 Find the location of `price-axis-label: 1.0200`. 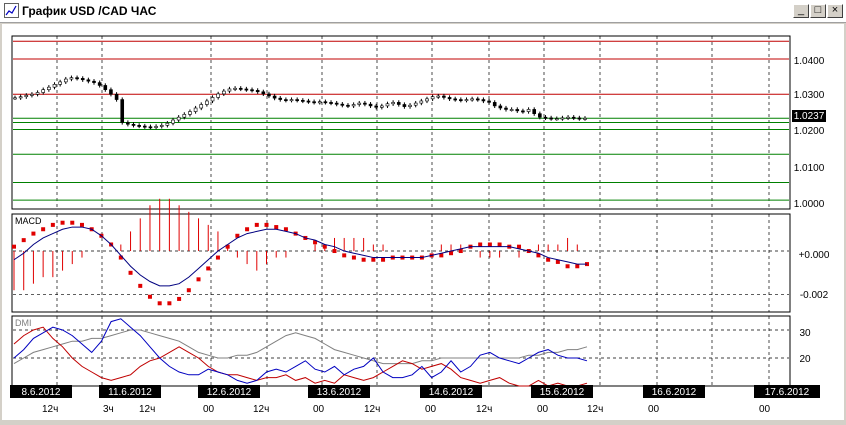

price-axis-label: 1.0200 is located at coordinates (809, 131).